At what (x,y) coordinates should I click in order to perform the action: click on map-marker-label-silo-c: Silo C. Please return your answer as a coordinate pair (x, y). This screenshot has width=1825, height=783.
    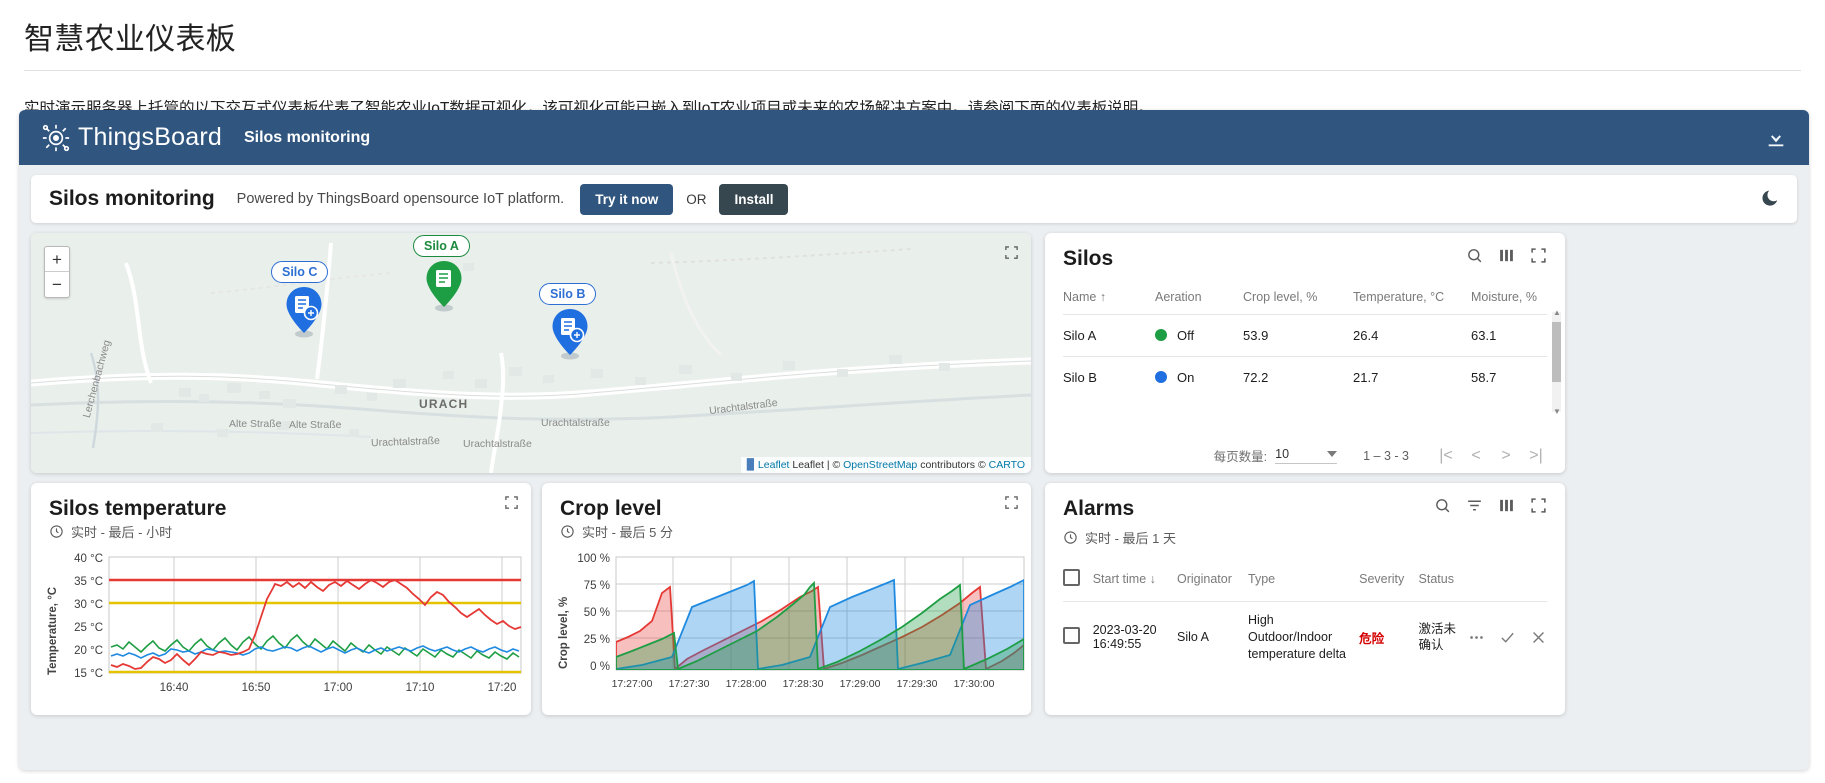
    Looking at the image, I should click on (300, 272).